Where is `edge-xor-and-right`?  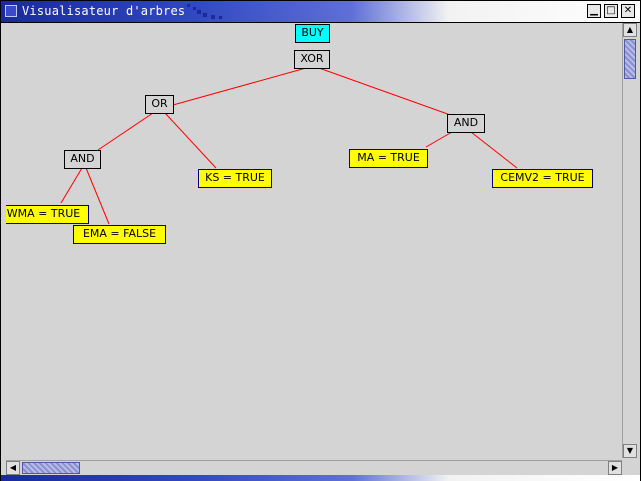 edge-xor-and-right is located at coordinates (387, 92).